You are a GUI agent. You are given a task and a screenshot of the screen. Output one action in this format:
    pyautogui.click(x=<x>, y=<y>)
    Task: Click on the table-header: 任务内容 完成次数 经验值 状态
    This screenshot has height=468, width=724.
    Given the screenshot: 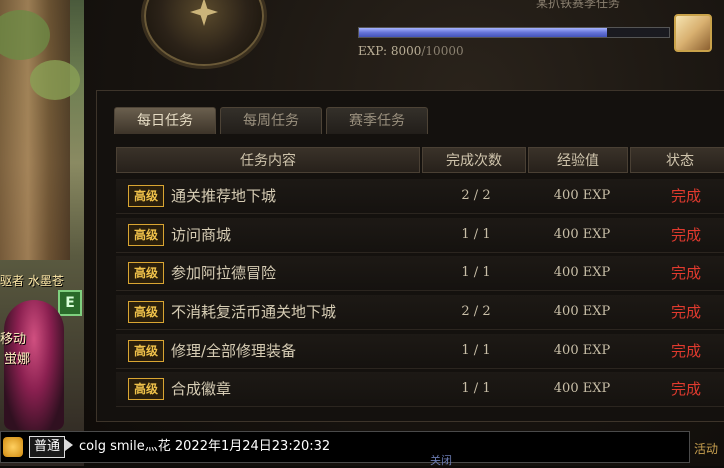 What is the action you would take?
    pyautogui.click(x=420, y=160)
    